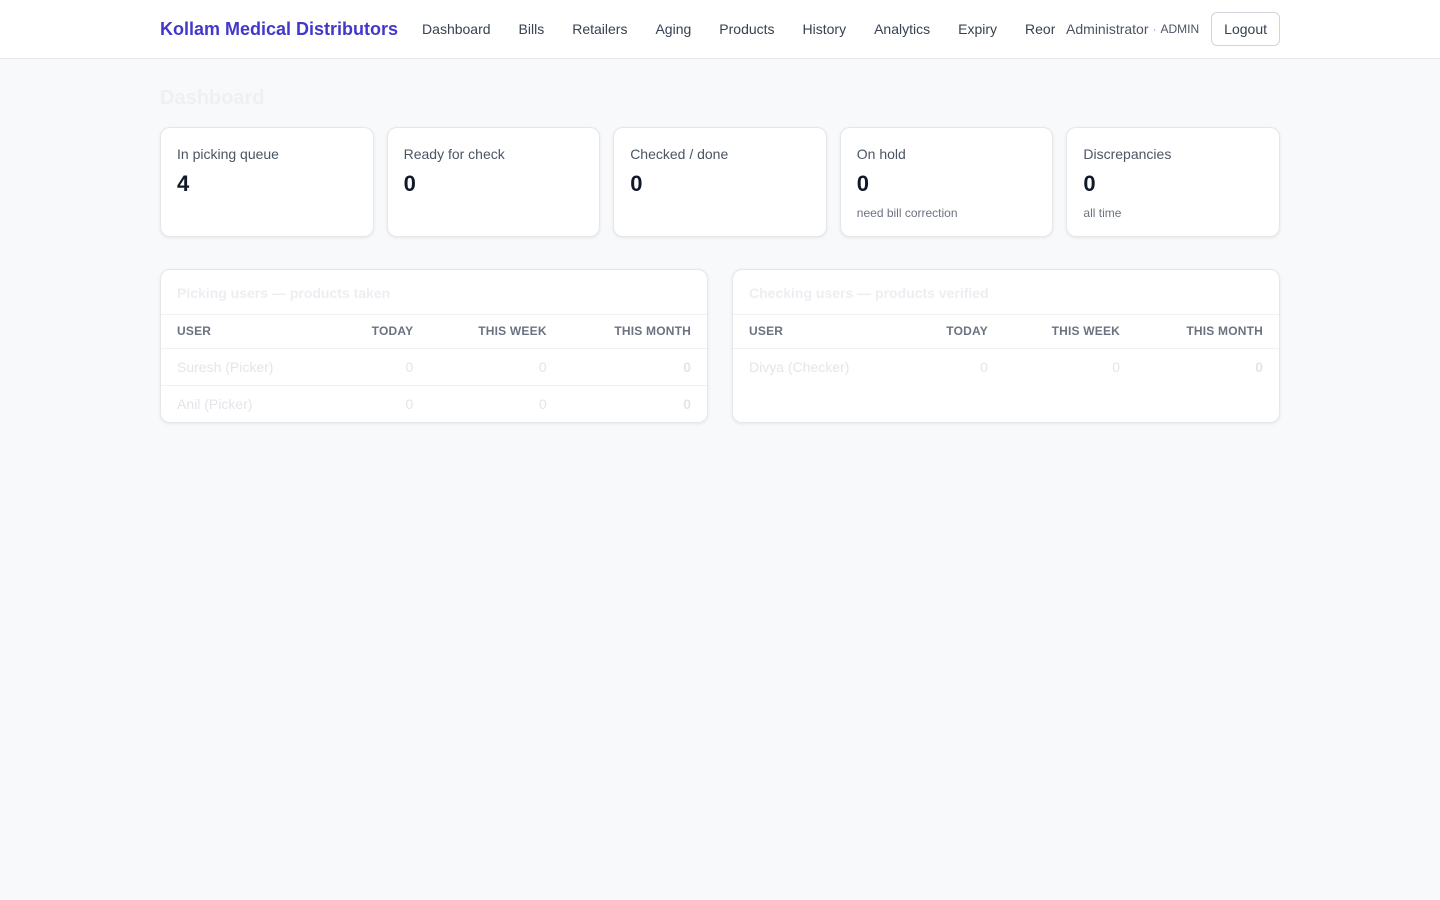  Describe the element at coordinates (599, 29) in the screenshot. I see `nav-link-retailers: Retailers` at that location.